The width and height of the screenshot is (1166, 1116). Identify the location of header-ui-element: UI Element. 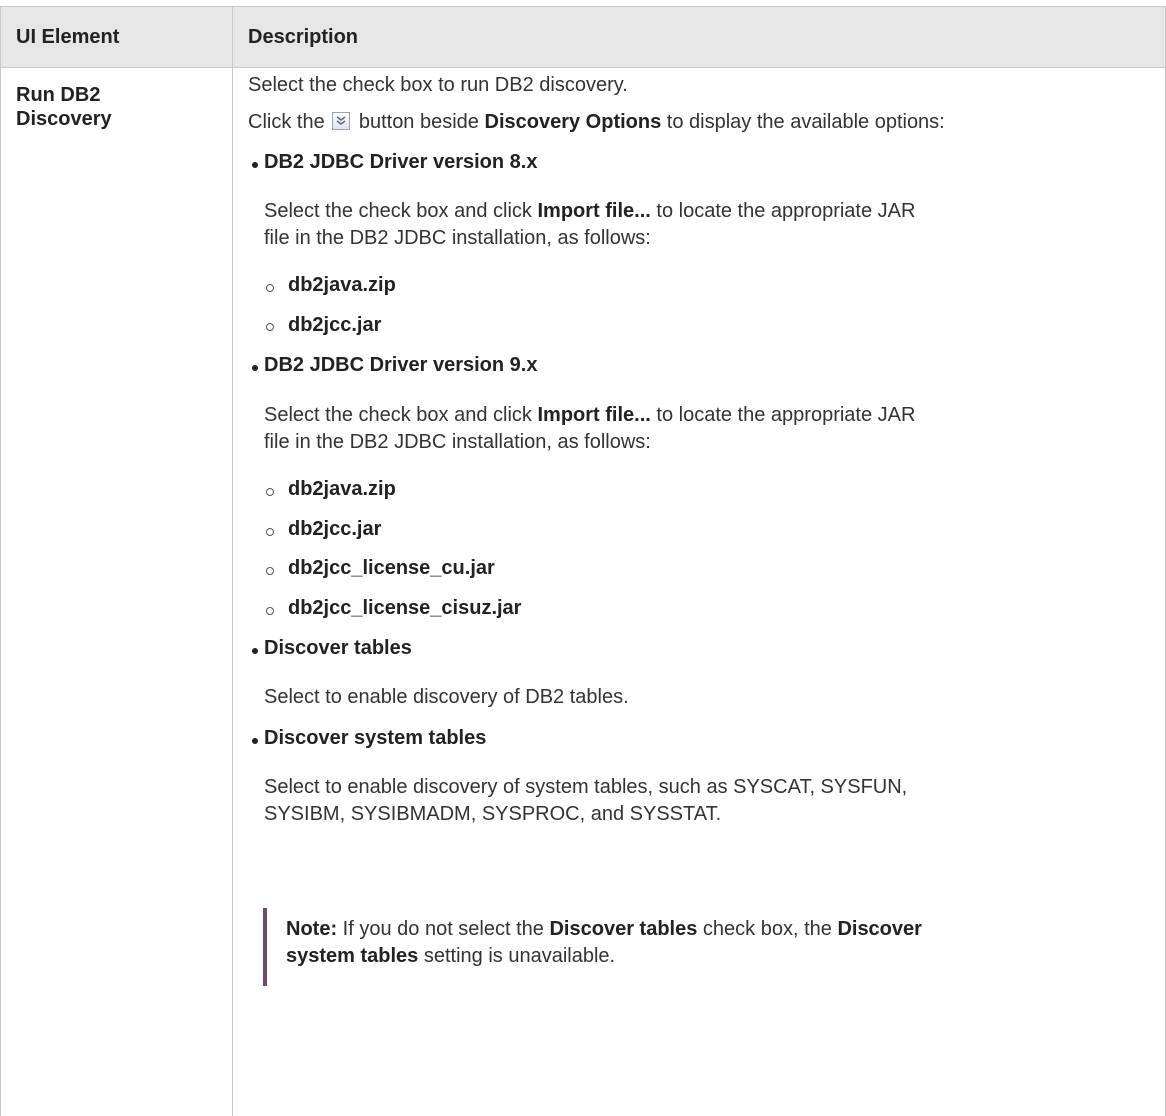
(68, 37).